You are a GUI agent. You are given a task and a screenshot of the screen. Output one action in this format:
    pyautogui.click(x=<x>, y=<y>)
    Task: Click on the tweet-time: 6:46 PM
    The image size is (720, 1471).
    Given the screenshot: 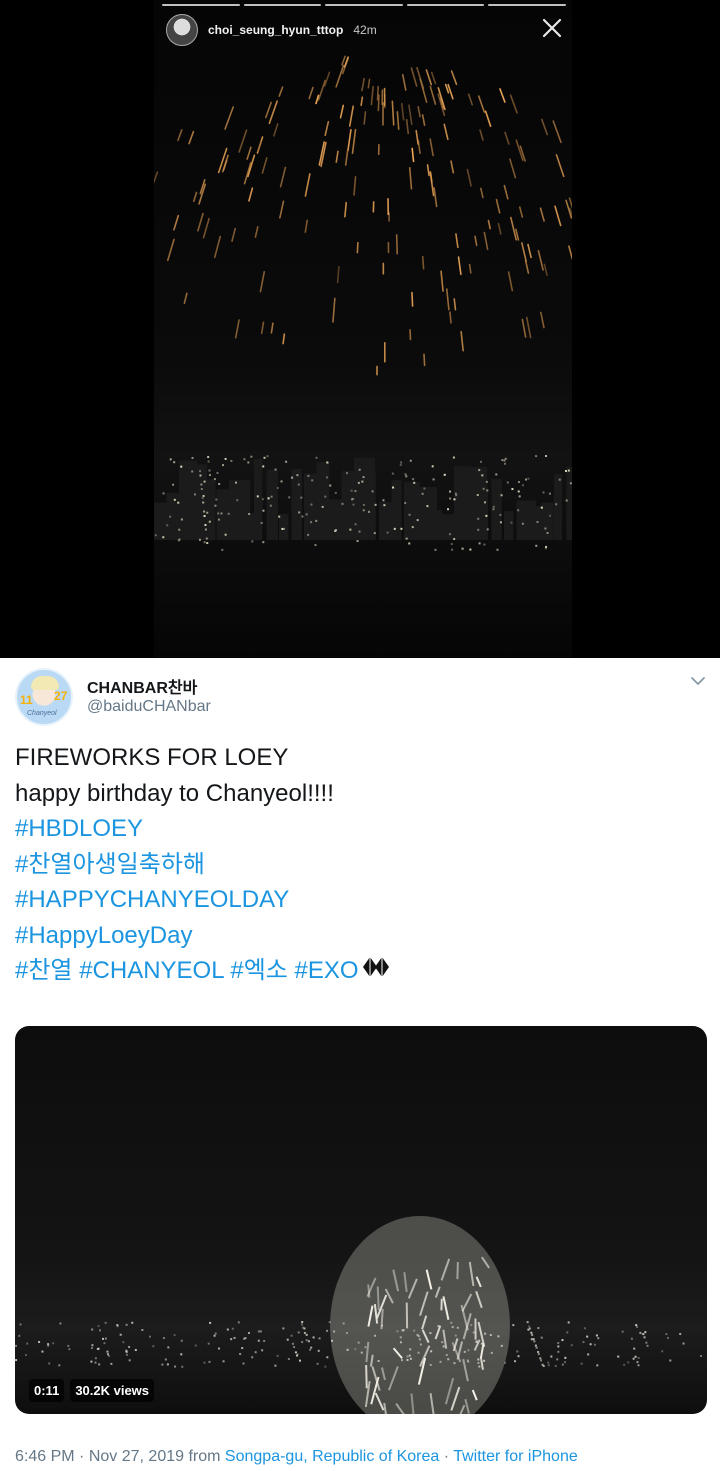 What is the action you would take?
    pyautogui.click(x=45, y=1456)
    